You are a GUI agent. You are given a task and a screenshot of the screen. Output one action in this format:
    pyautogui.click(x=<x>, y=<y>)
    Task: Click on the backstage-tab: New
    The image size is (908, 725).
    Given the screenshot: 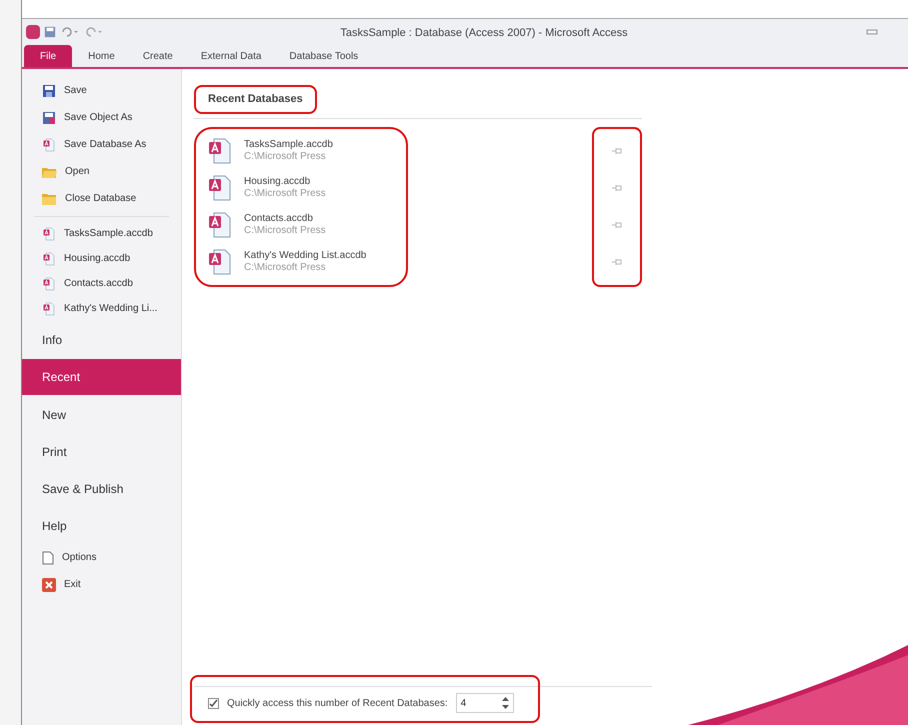 What is the action you would take?
    pyautogui.click(x=101, y=414)
    